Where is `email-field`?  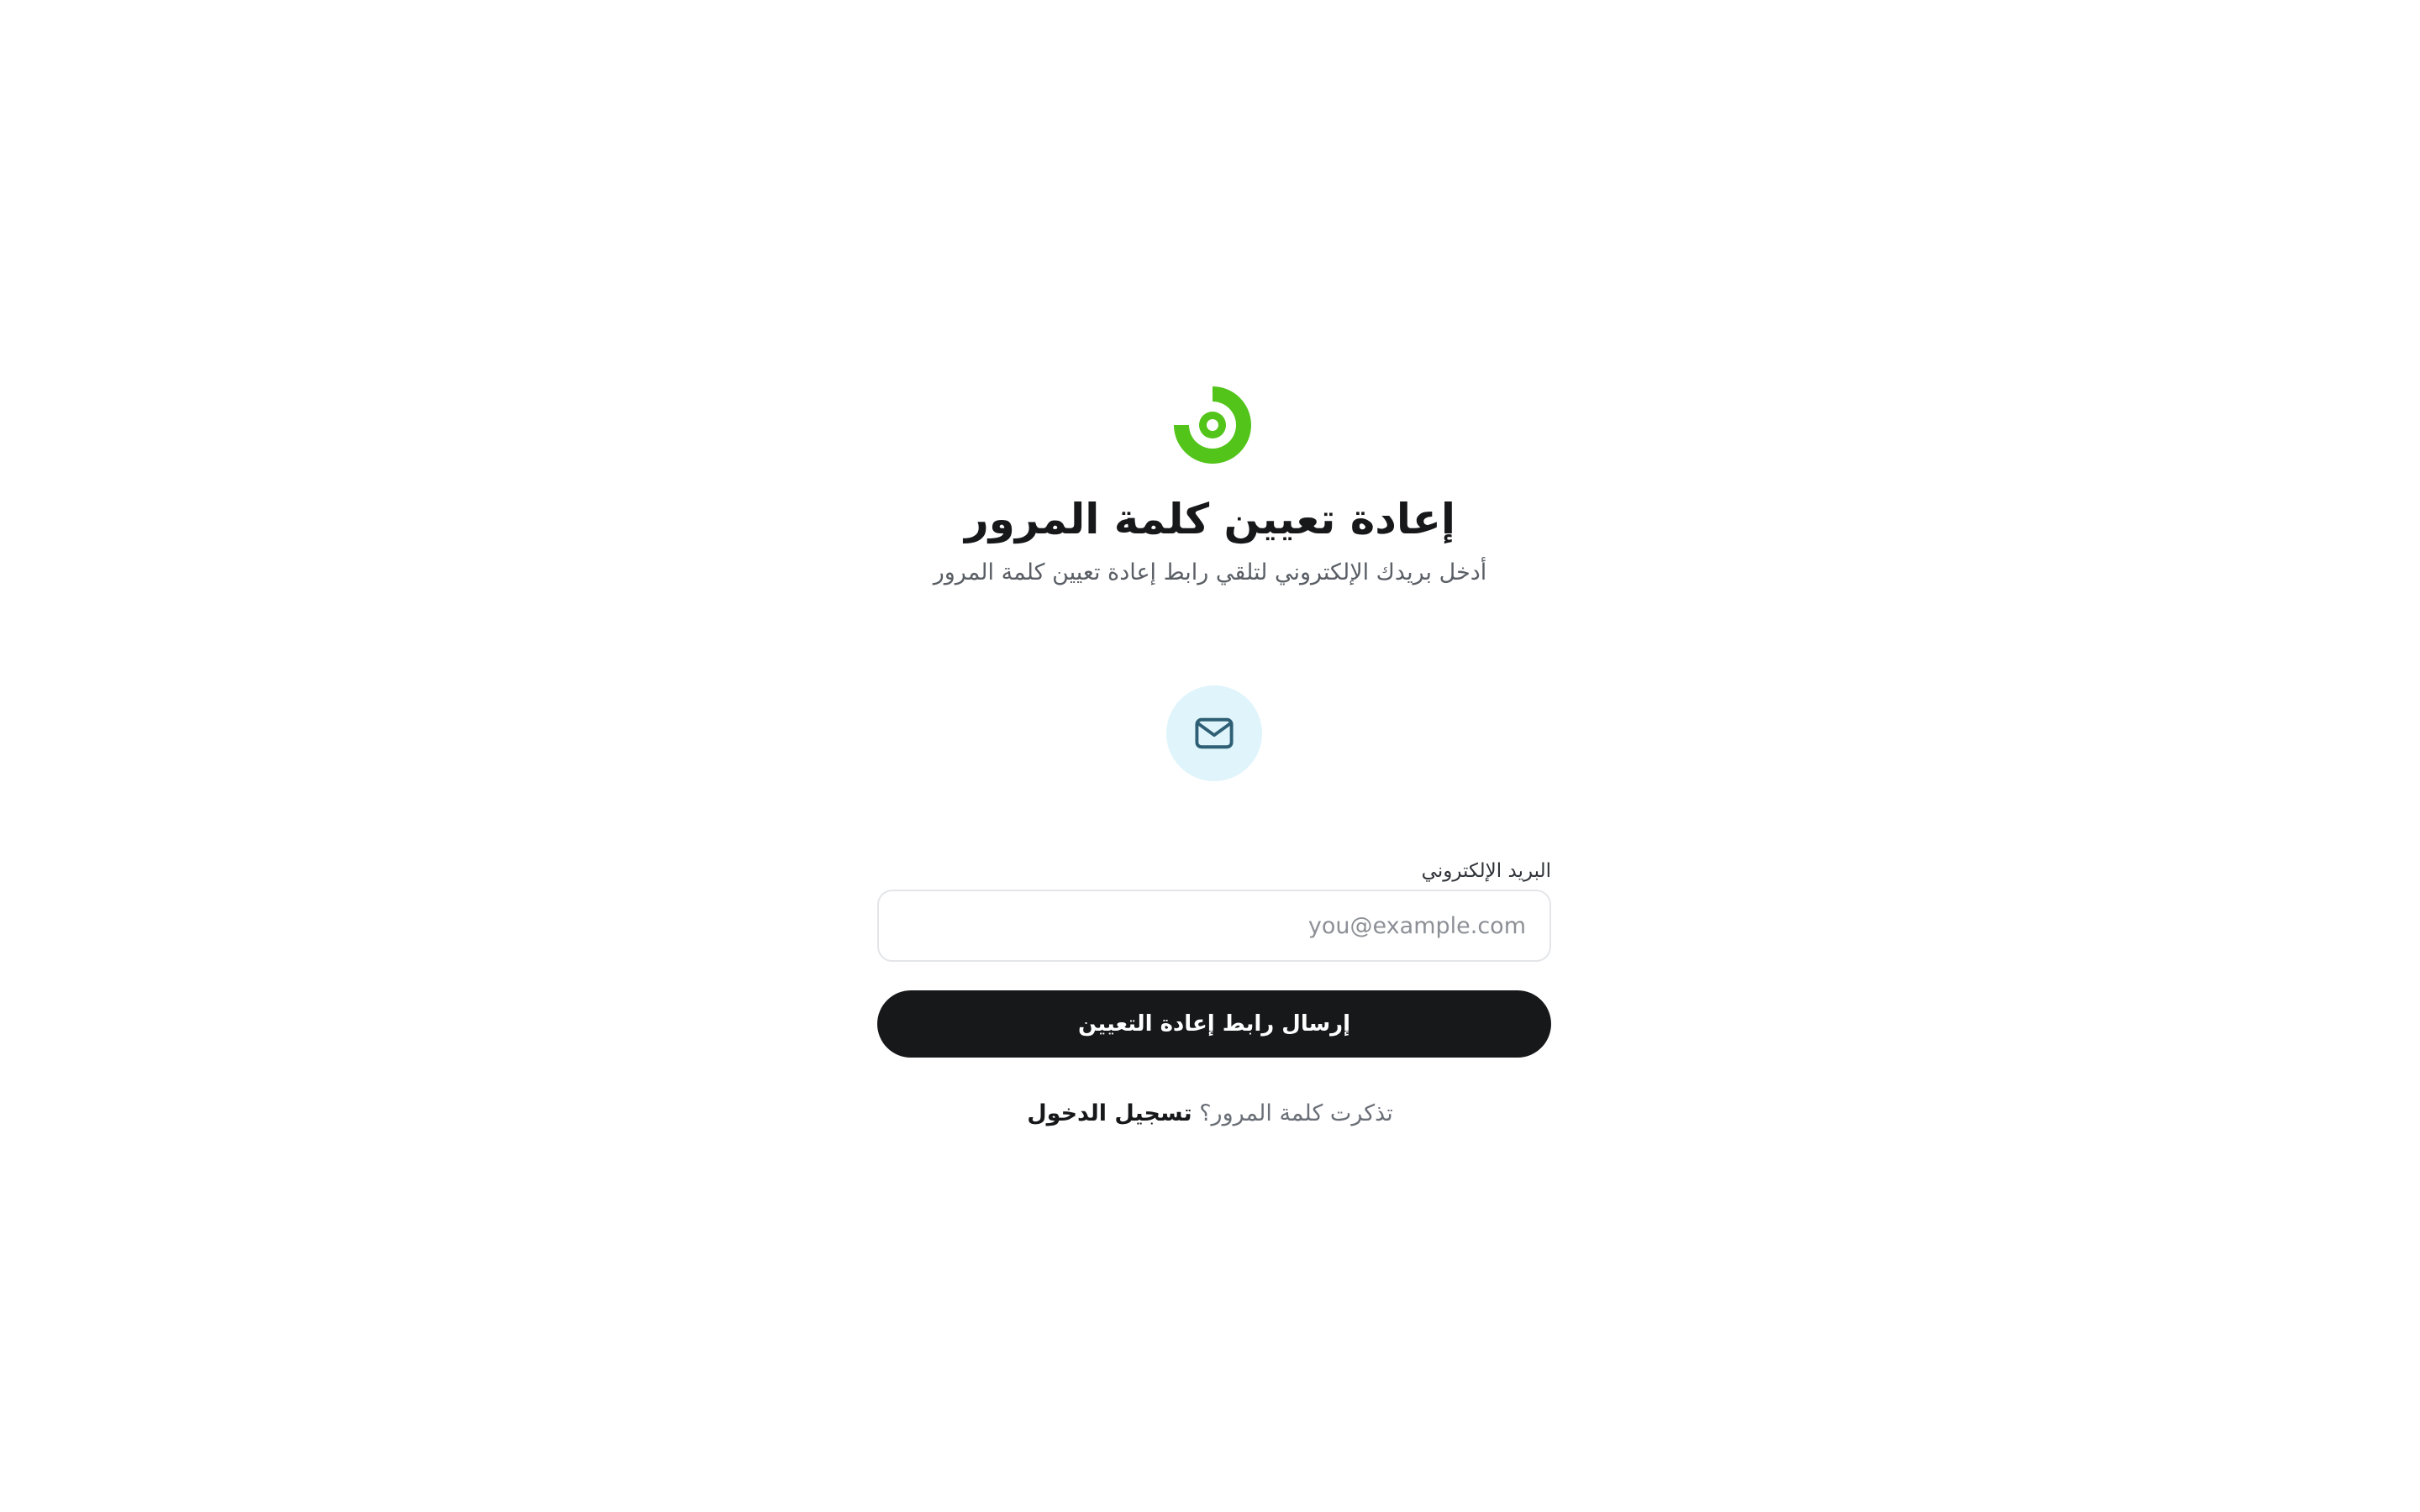
email-field is located at coordinates (1214, 926).